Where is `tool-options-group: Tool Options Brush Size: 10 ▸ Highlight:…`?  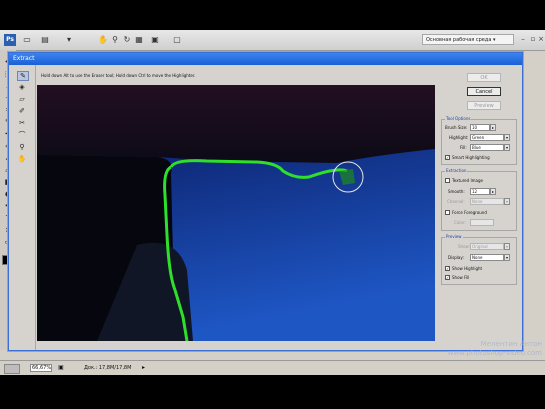 tool-options-group: Tool Options Brush Size: 10 ▸ Highlight:… is located at coordinates (479, 140).